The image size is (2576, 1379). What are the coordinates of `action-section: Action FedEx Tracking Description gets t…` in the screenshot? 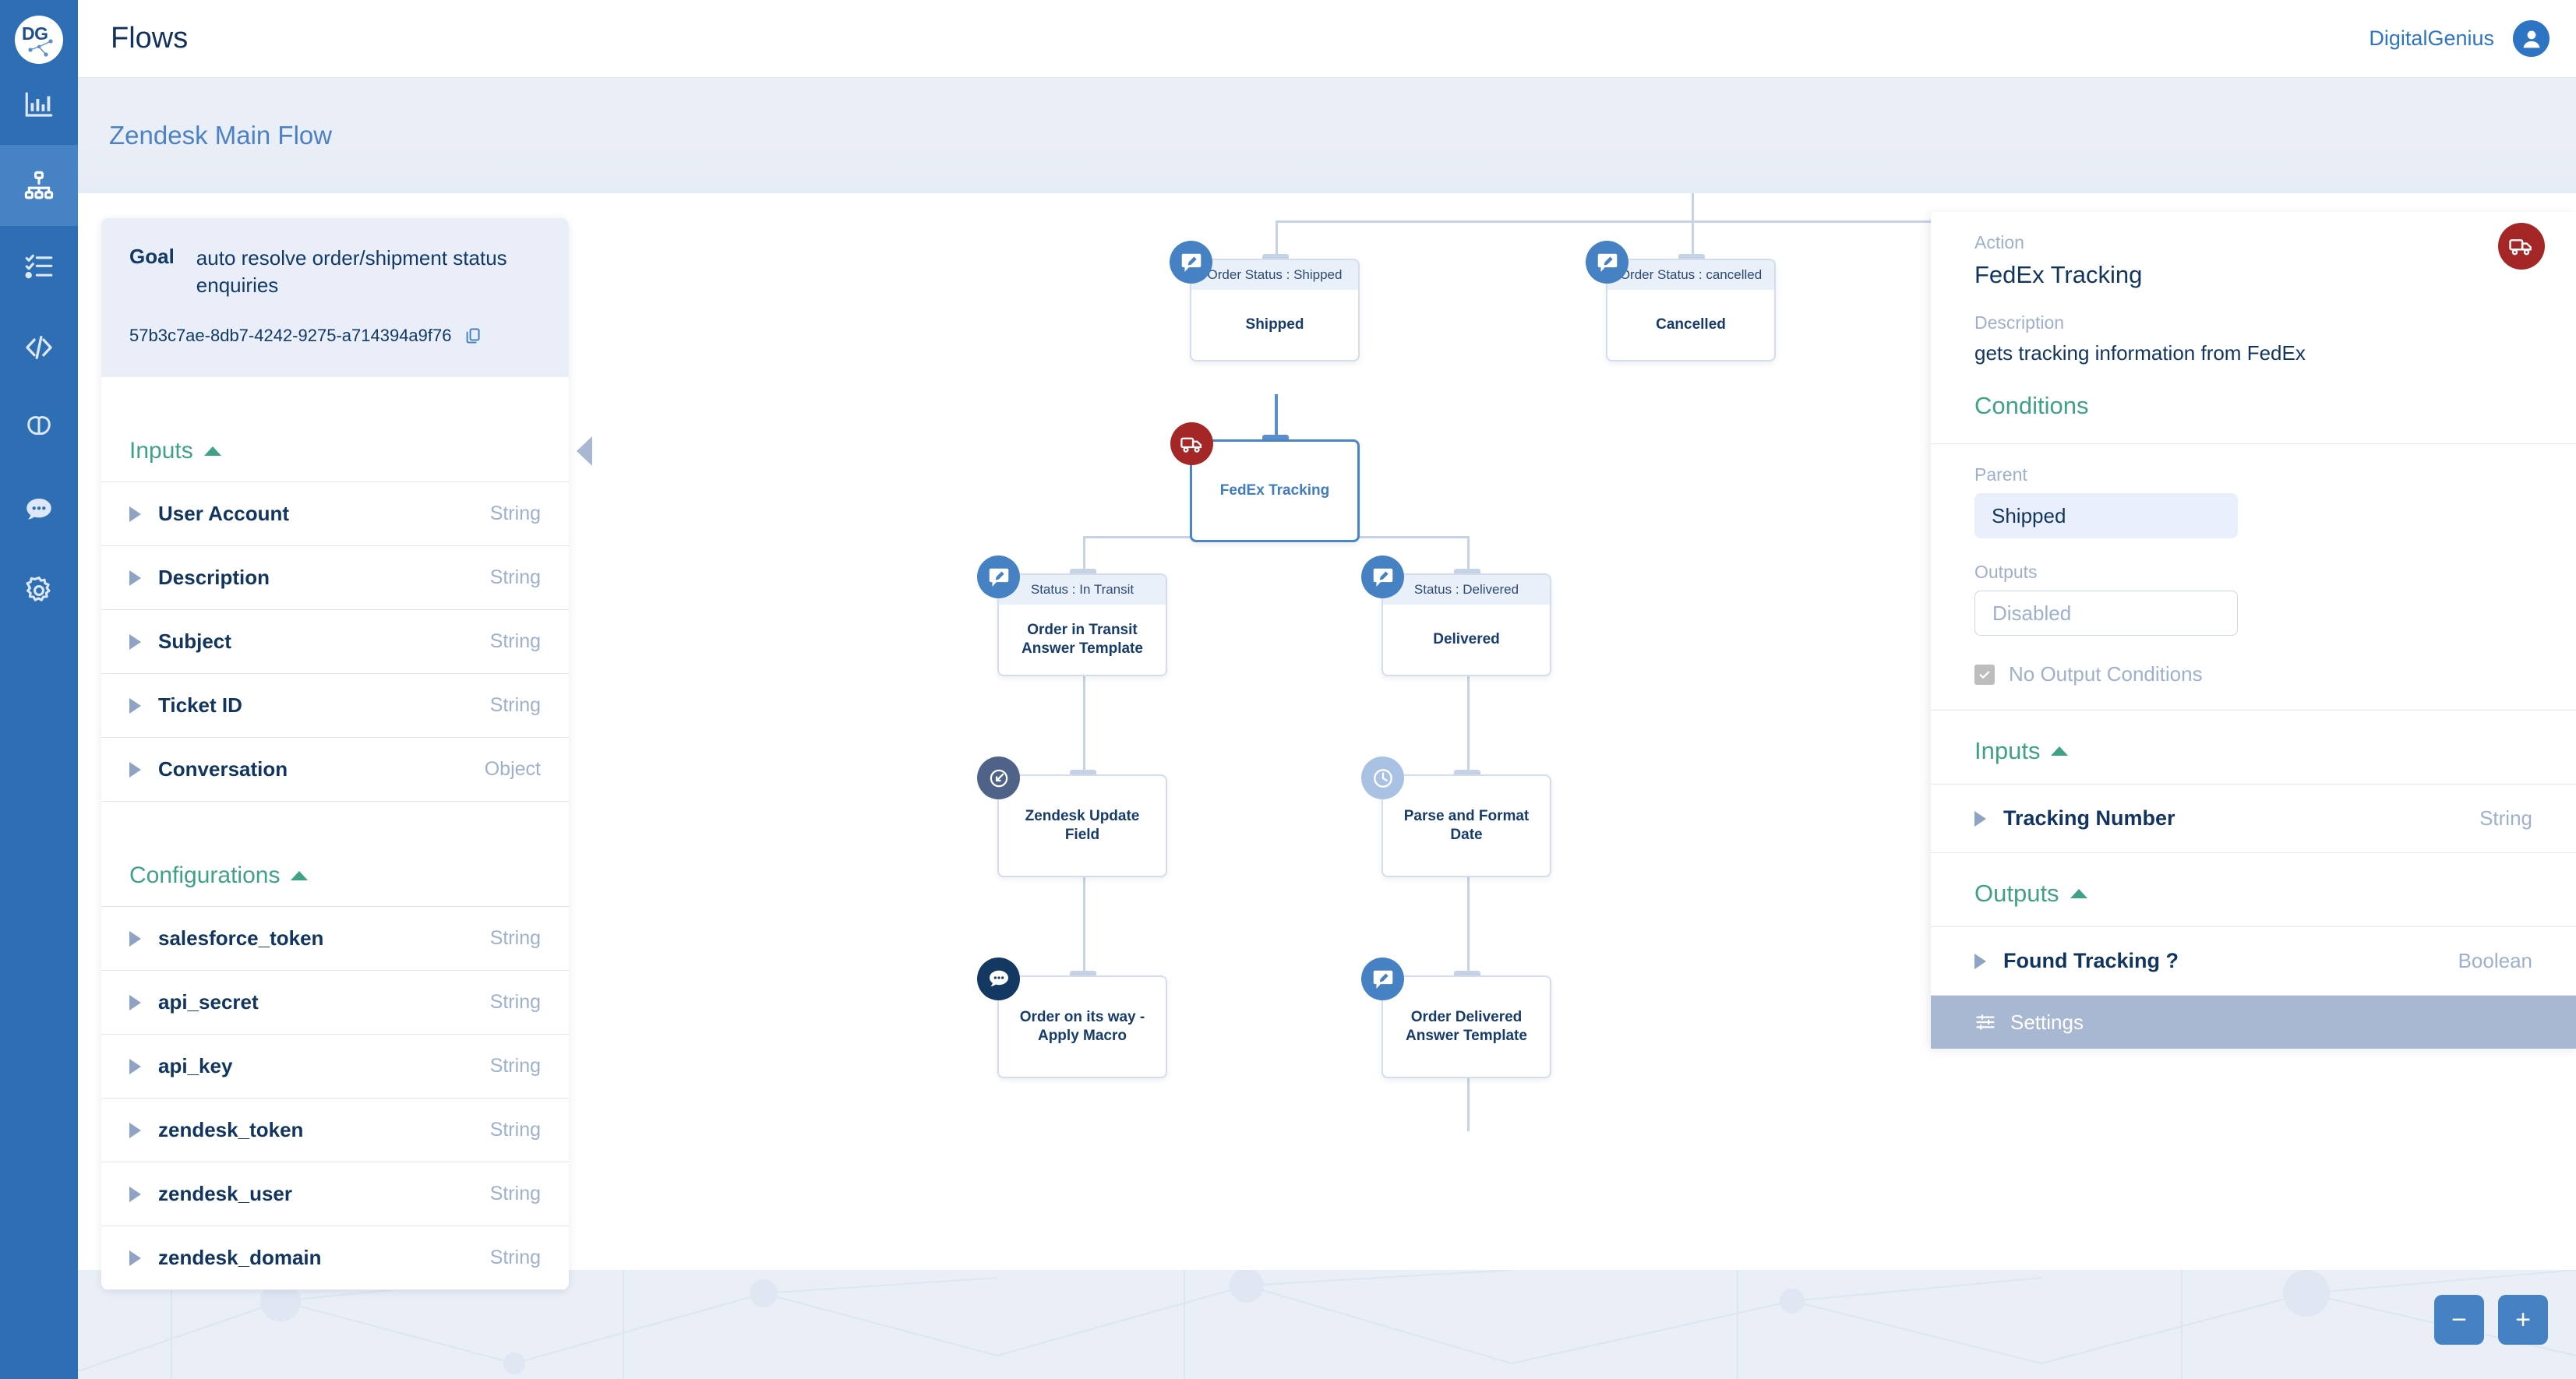 It's located at (2253, 328).